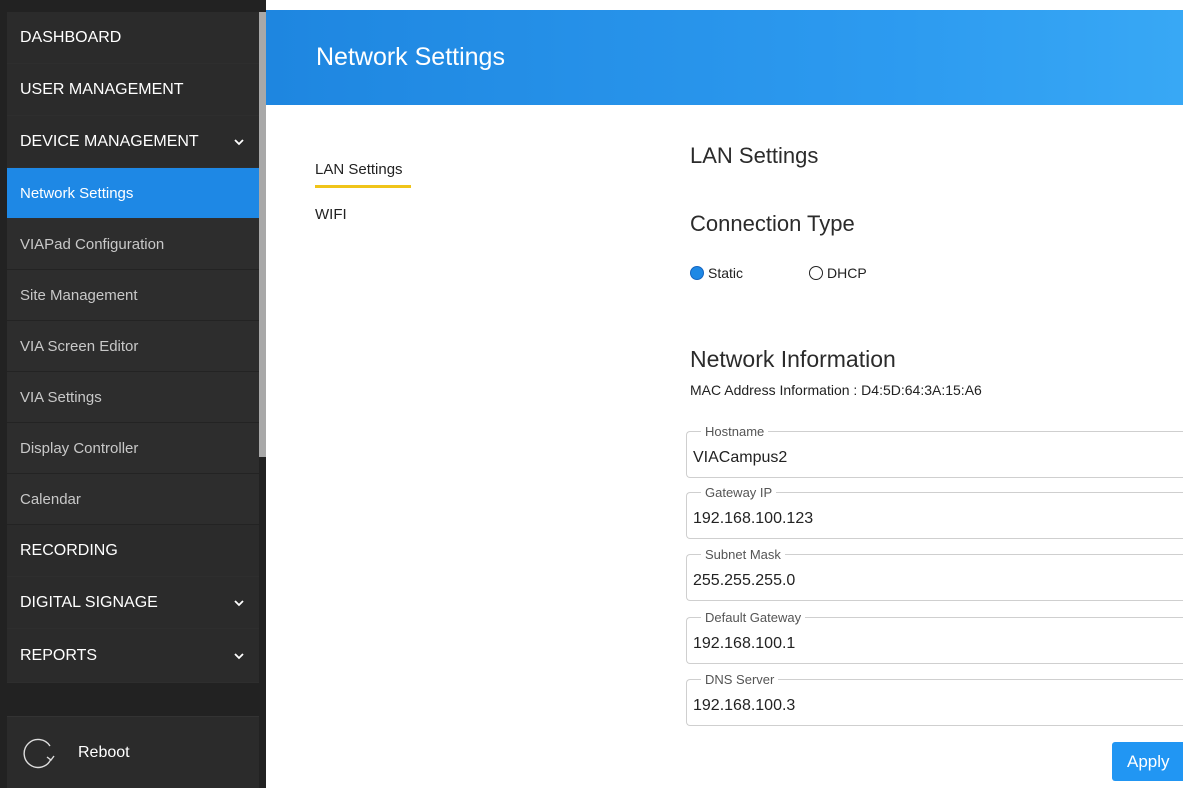 The image size is (1183, 788). Describe the element at coordinates (61, 397) in the screenshot. I see `sidebar-item-label: VIA Settings` at that location.